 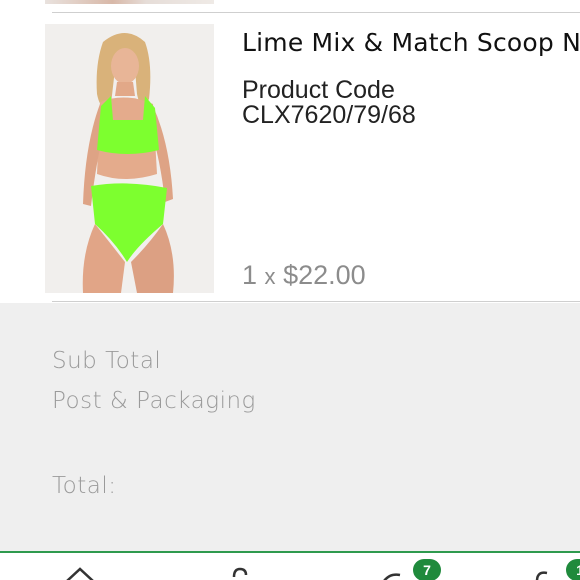 I want to click on model-photo, so click(x=129, y=158).